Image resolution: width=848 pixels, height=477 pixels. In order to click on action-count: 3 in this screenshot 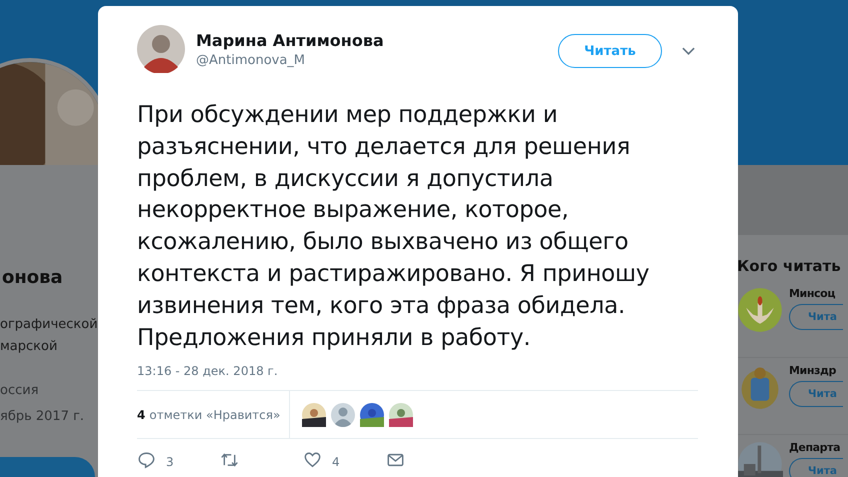, I will do `click(170, 462)`.